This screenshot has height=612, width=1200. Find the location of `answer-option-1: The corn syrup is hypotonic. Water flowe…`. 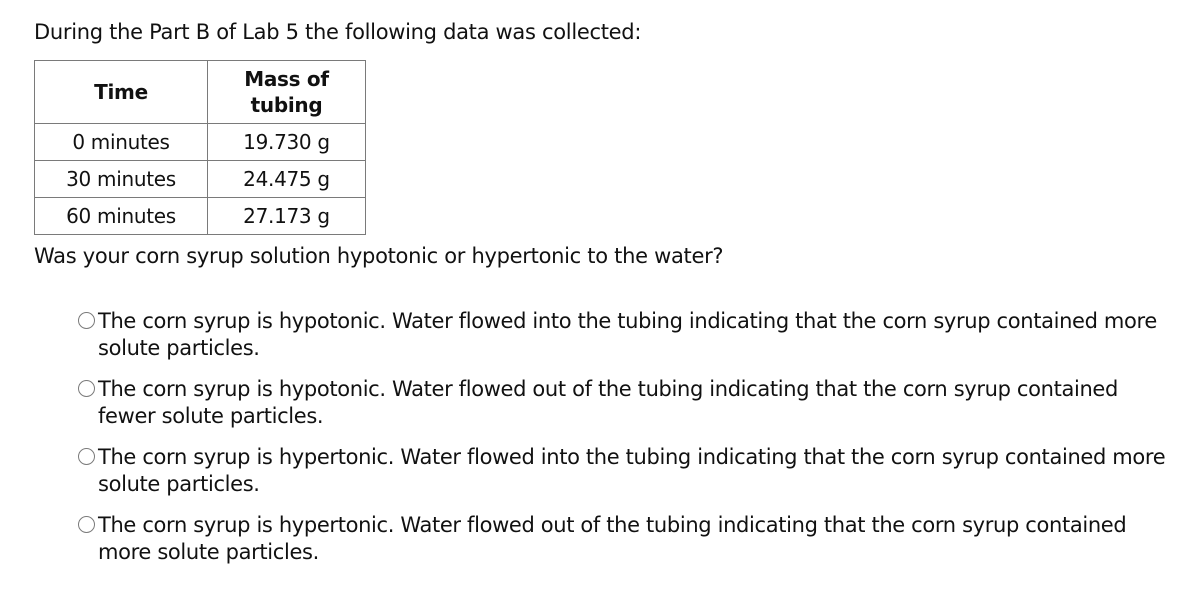

answer-option-1: The corn syrup is hypotonic. Water flowe… is located at coordinates (628, 335).